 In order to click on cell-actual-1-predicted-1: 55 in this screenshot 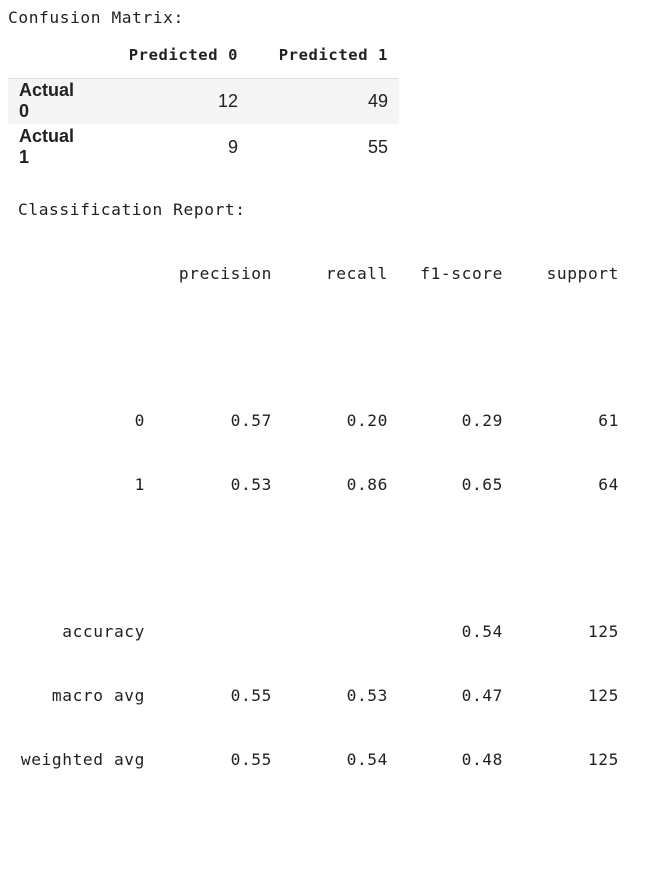, I will do `click(377, 146)`.